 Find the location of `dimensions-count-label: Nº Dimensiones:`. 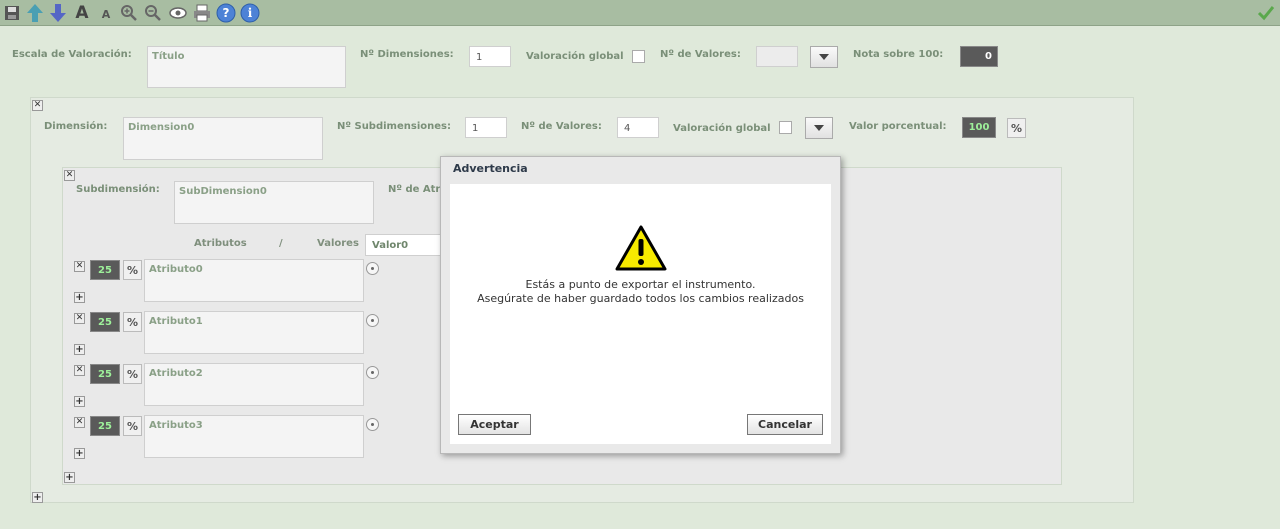

dimensions-count-label: Nº Dimensiones: is located at coordinates (407, 54).